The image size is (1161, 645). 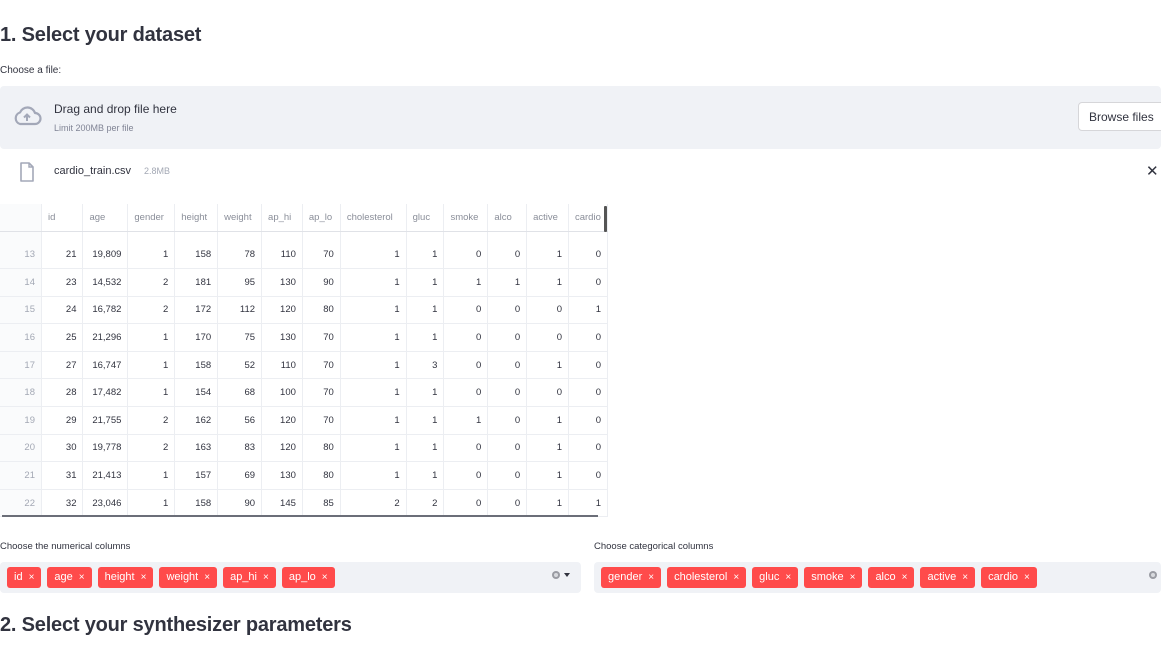 What do you see at coordinates (196, 475) in the screenshot?
I see `table-cell: 157` at bounding box center [196, 475].